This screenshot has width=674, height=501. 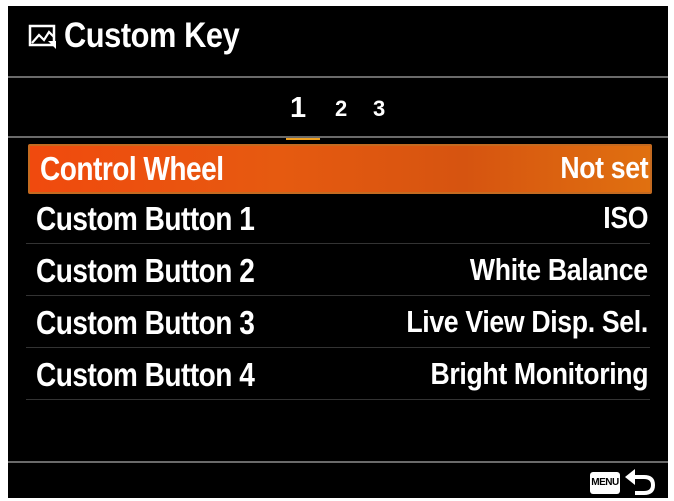 I want to click on footer-divider, so click(x=338, y=462).